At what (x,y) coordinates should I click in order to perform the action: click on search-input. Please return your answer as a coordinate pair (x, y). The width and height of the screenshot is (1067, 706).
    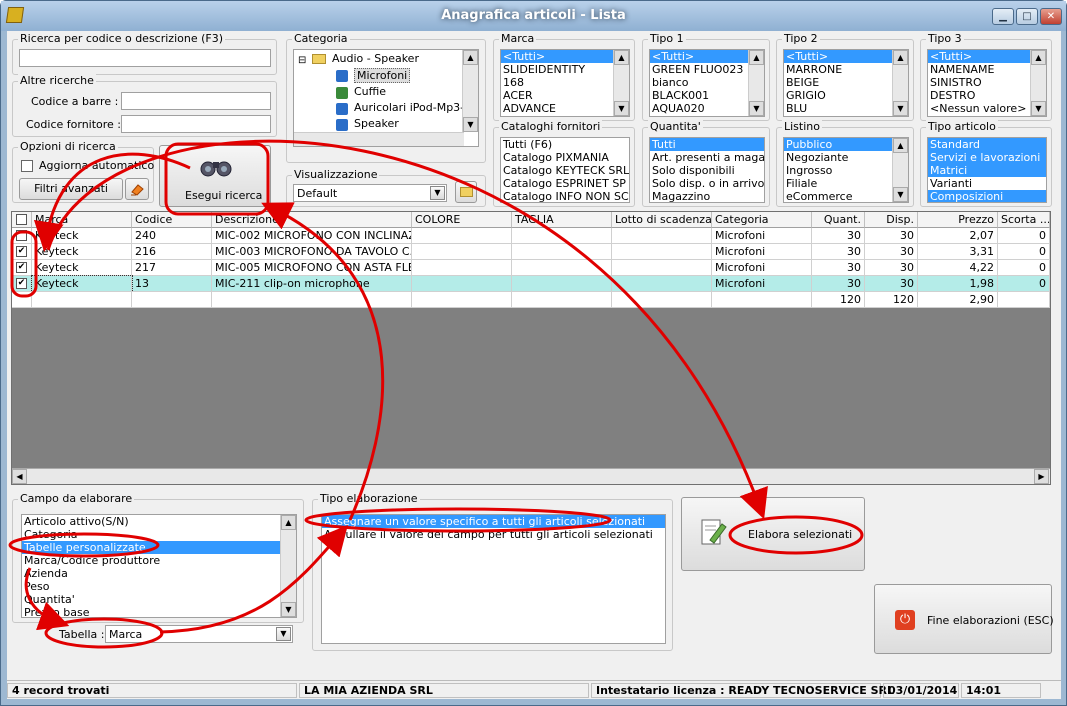
    Looking at the image, I should click on (145, 58).